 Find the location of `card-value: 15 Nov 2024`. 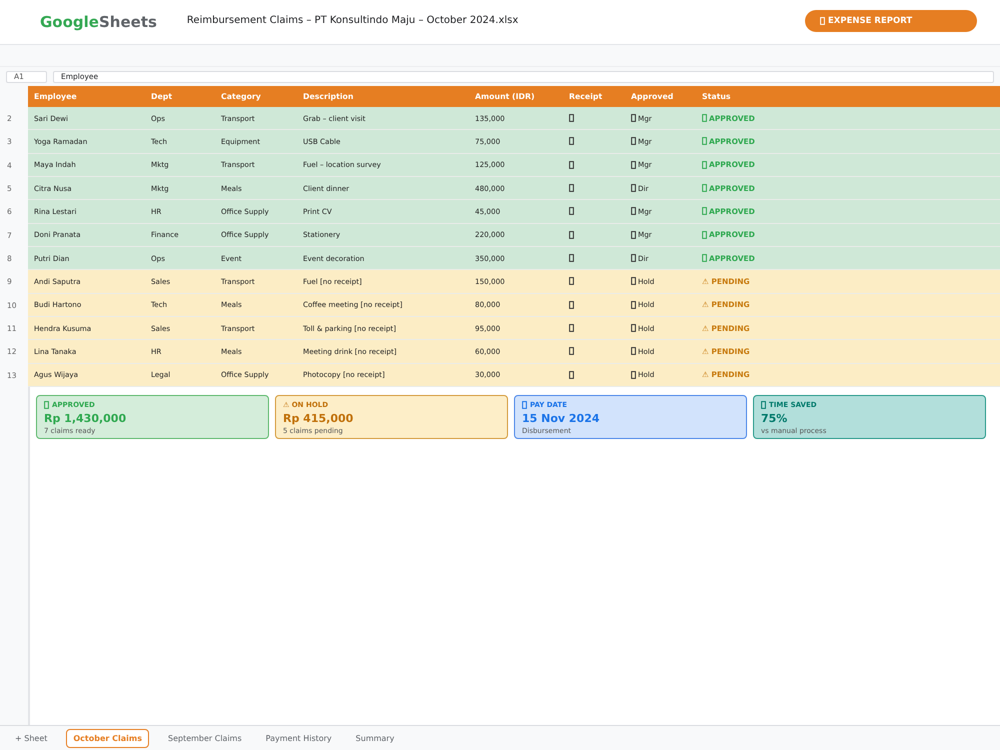

card-value: 15 Nov 2024 is located at coordinates (561, 418).